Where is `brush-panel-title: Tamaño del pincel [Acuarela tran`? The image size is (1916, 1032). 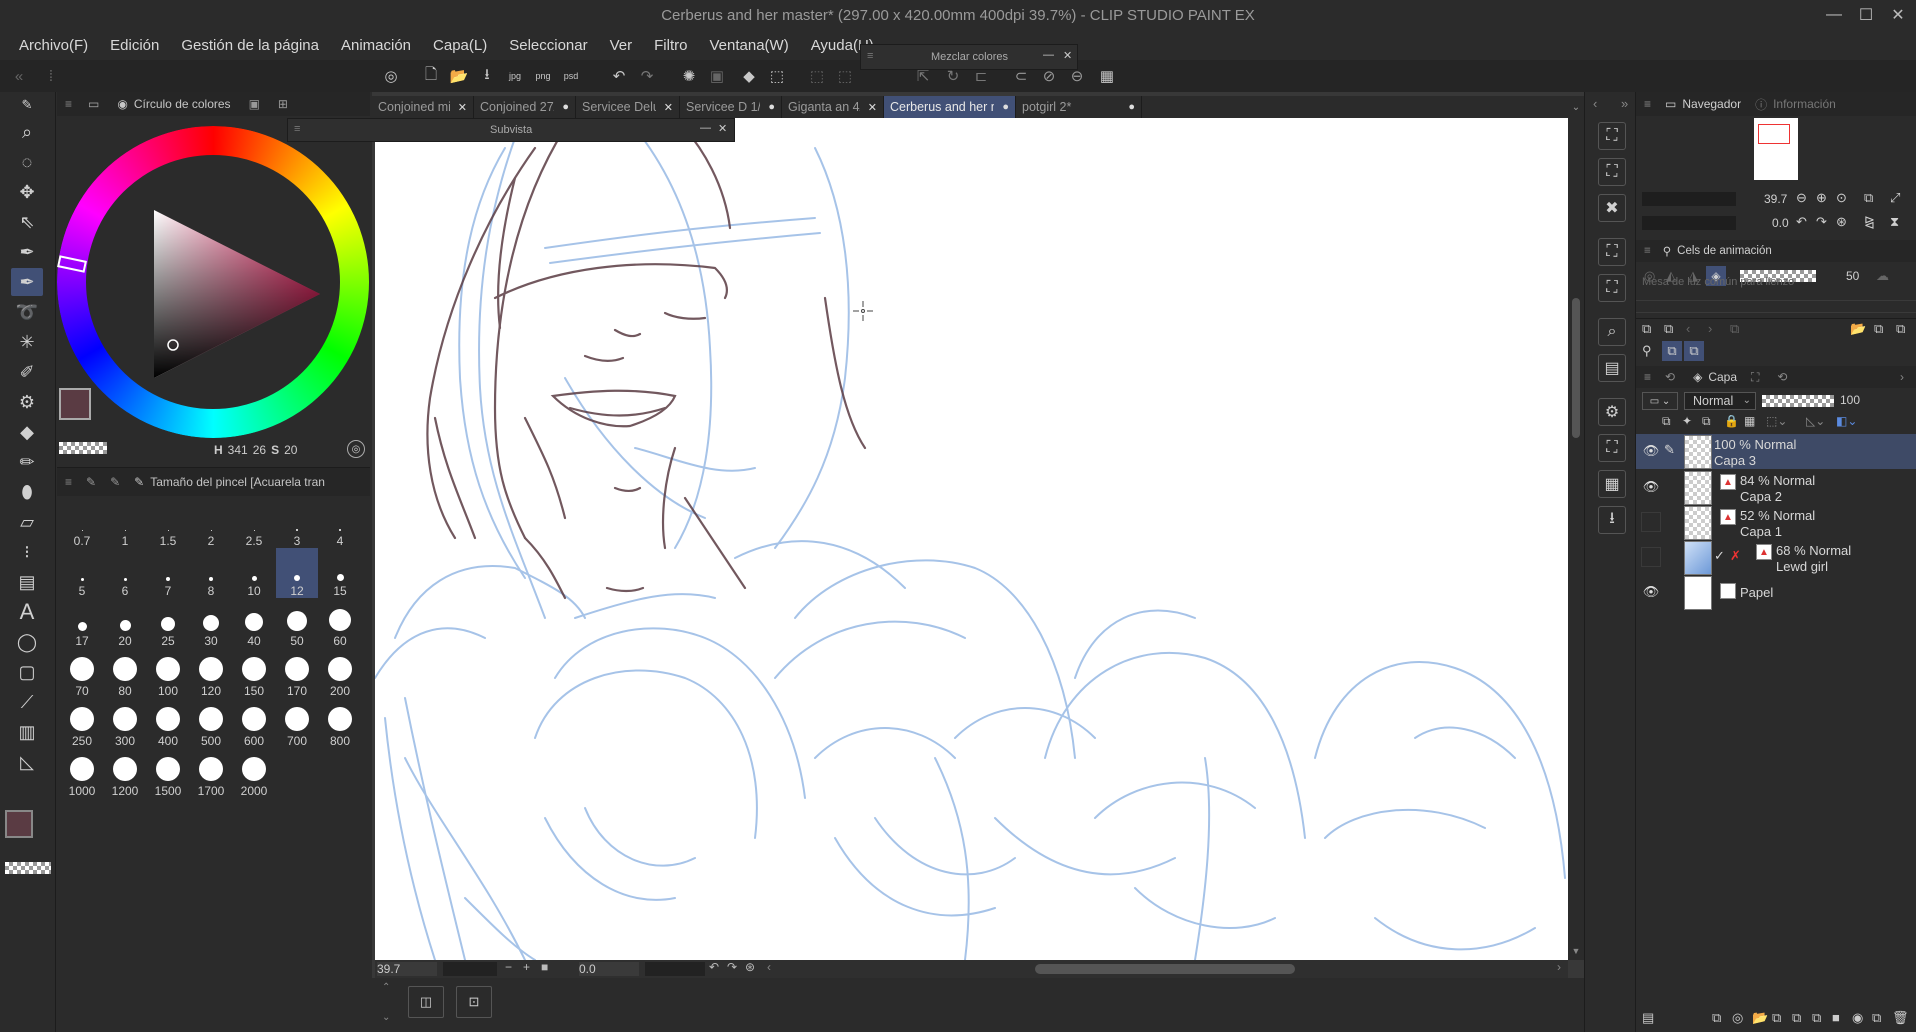 brush-panel-title: Tamaño del pincel [Acuarela tran is located at coordinates (240, 482).